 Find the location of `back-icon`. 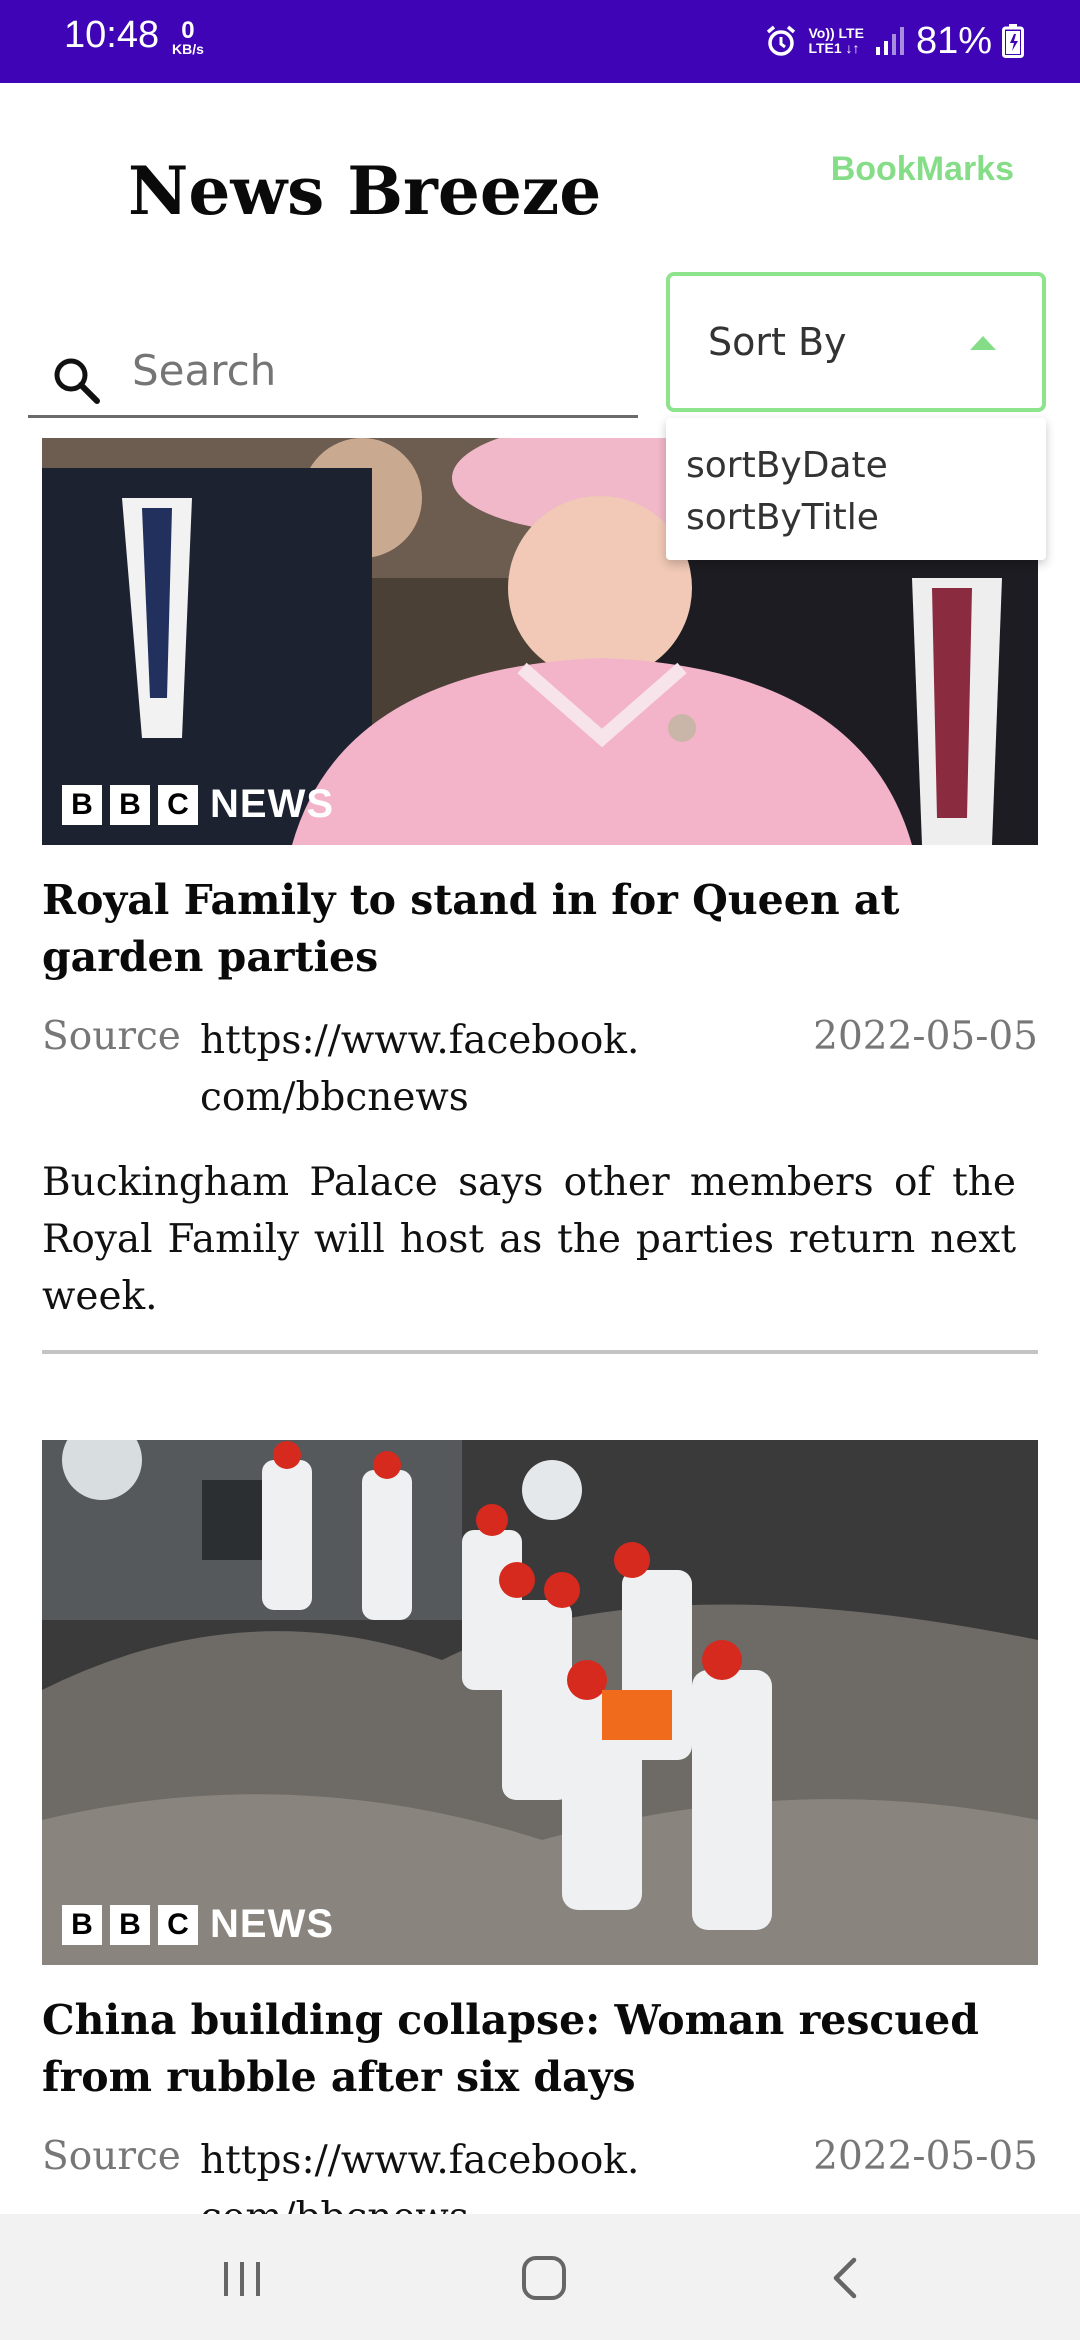

back-icon is located at coordinates (846, 2278).